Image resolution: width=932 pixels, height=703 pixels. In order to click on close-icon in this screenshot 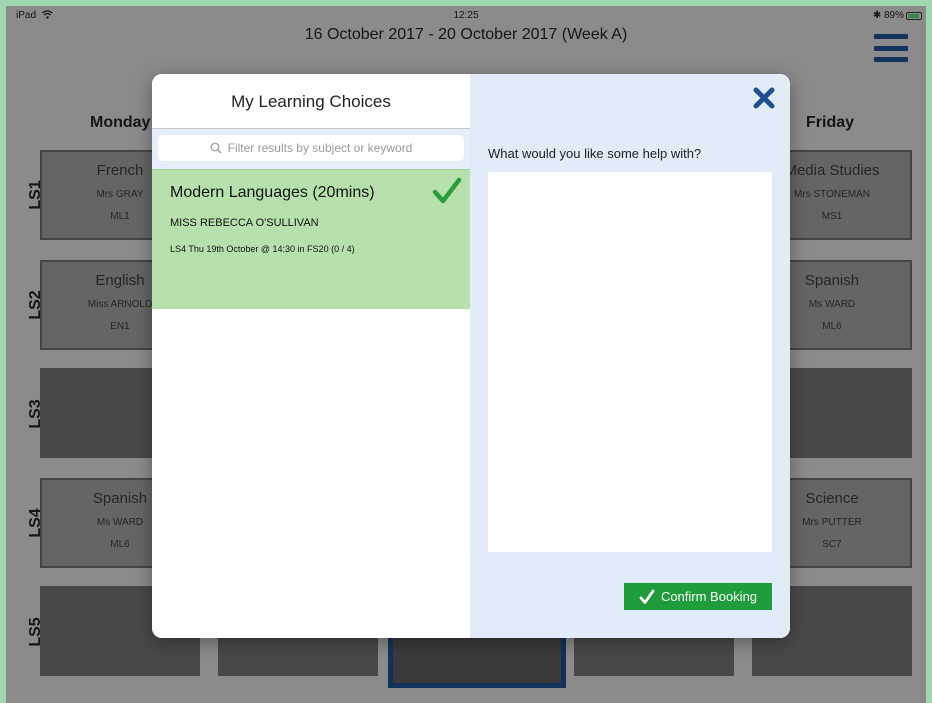, I will do `click(764, 98)`.